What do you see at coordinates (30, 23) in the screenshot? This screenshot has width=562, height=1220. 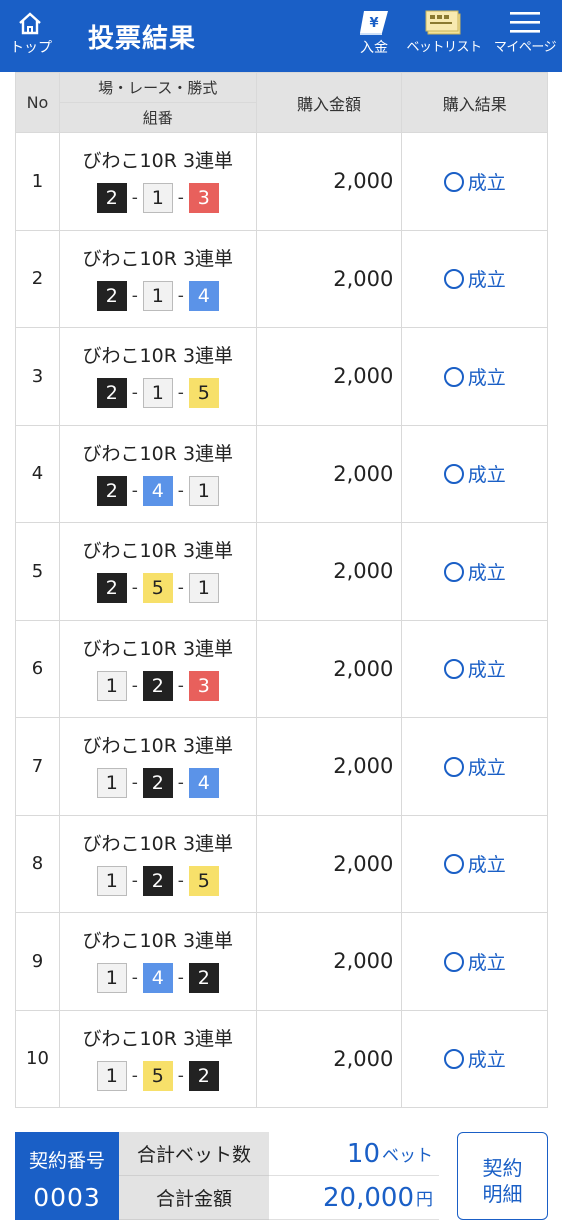 I see `home-icon` at bounding box center [30, 23].